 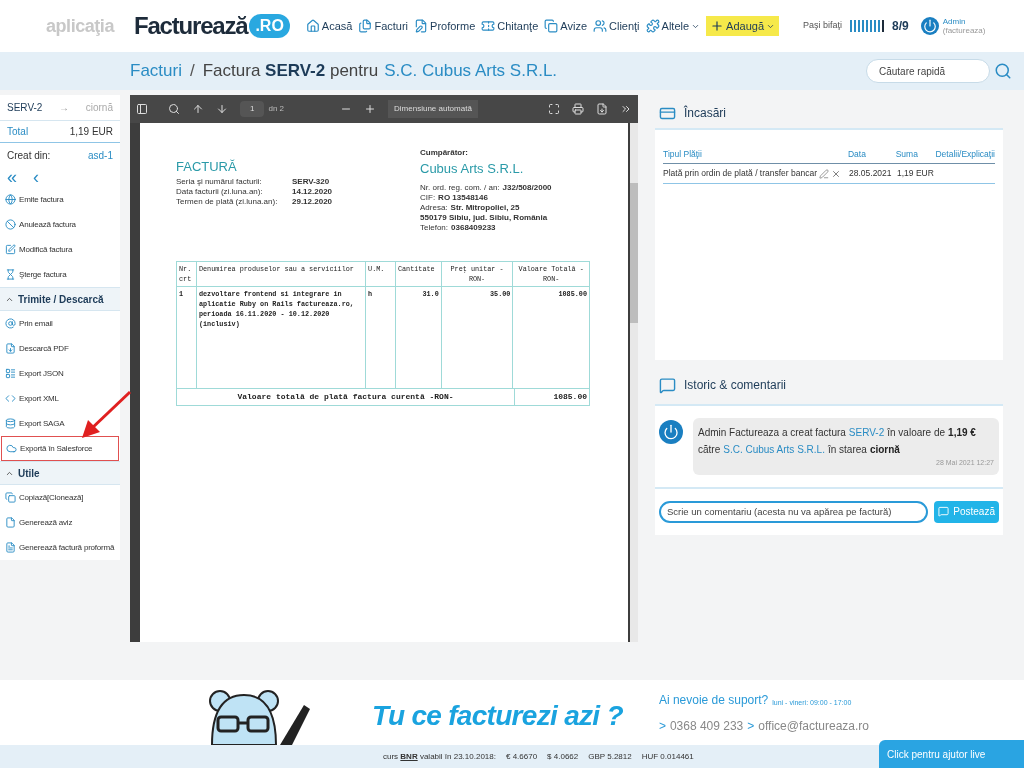 I want to click on sidebar-toggle-icon, so click(x=142, y=109).